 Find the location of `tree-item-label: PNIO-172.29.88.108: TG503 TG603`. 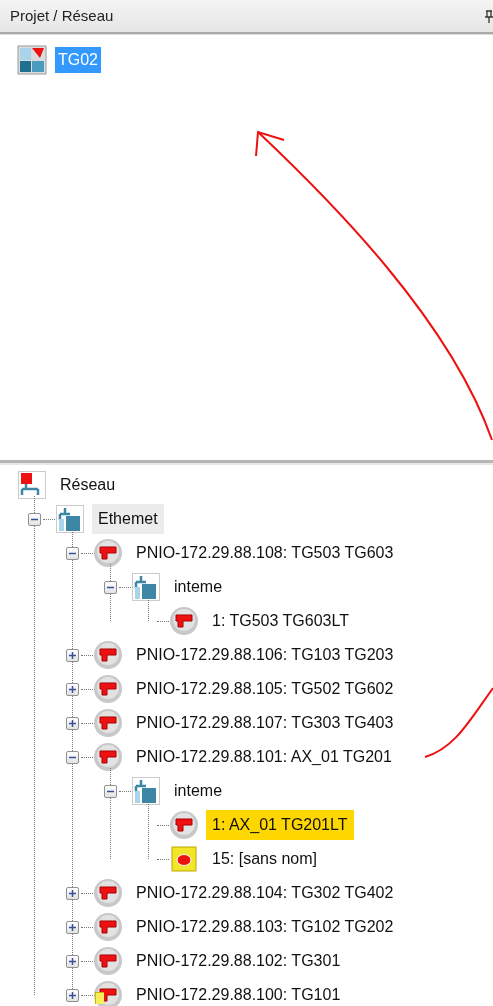

tree-item-label: PNIO-172.29.88.108: TG503 TG603 is located at coordinates (265, 553).